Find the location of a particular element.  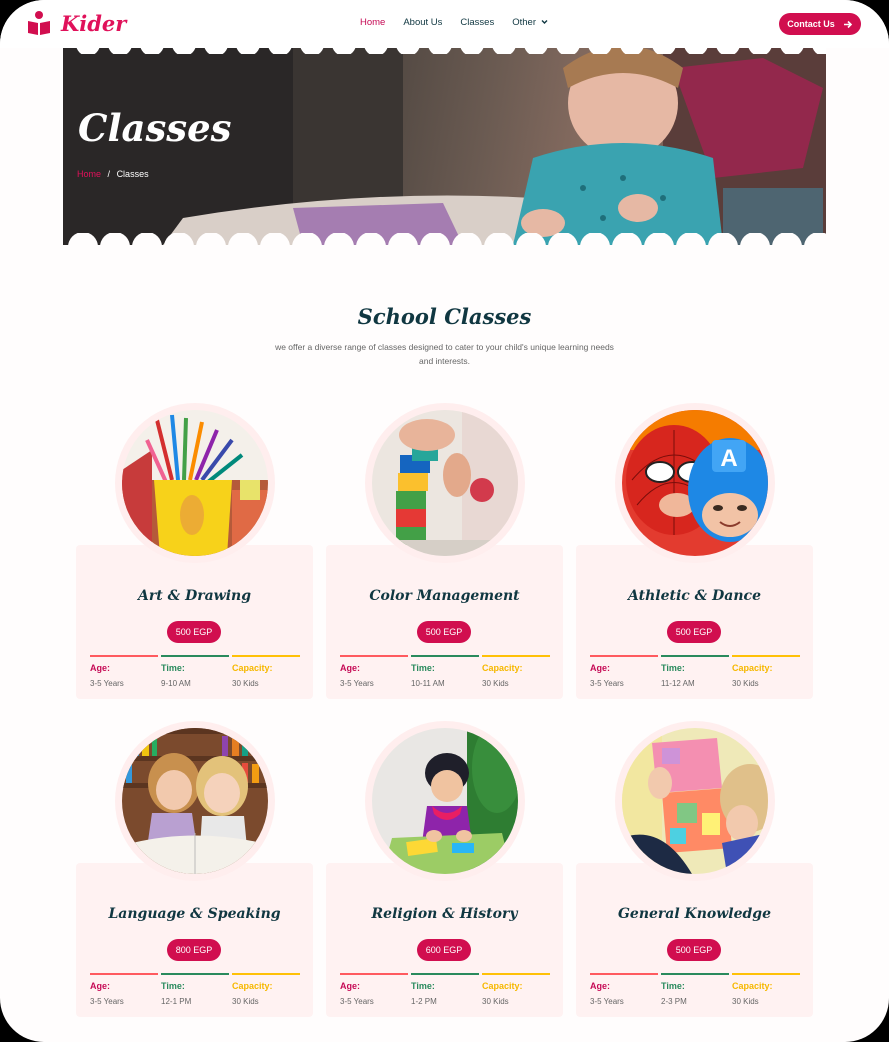

time-stat: Time: 9-10 AM is located at coordinates (195, 671).